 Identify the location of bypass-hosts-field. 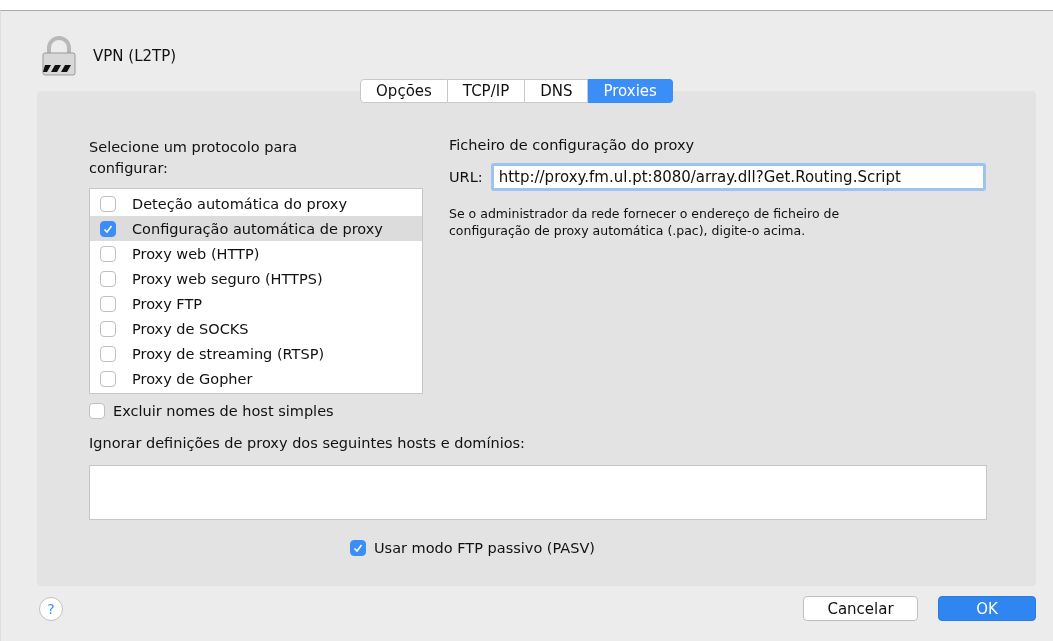
(538, 492).